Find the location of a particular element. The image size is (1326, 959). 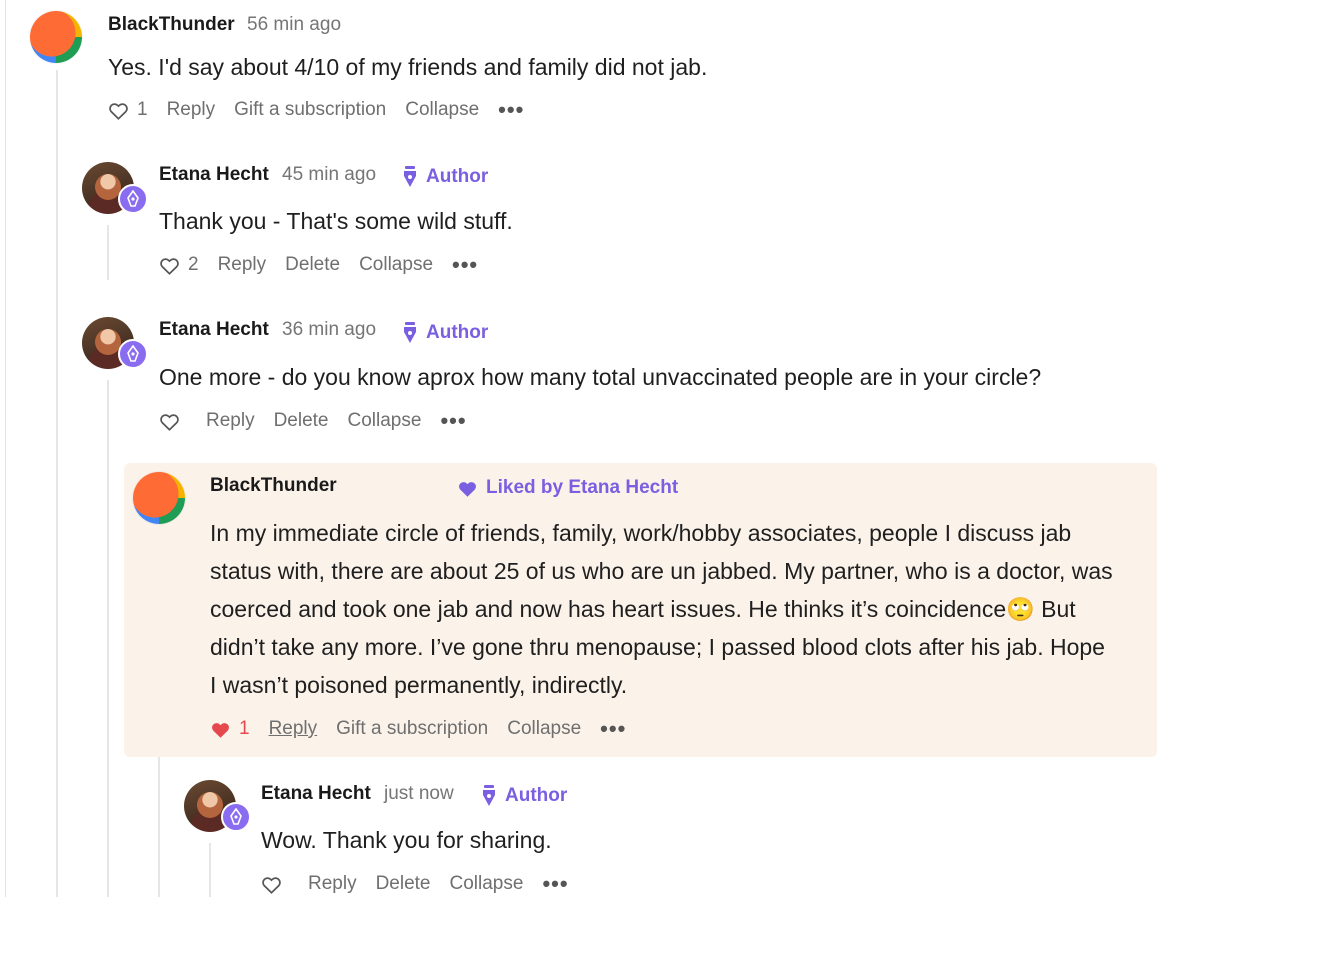

like-button: 2 is located at coordinates (179, 265).